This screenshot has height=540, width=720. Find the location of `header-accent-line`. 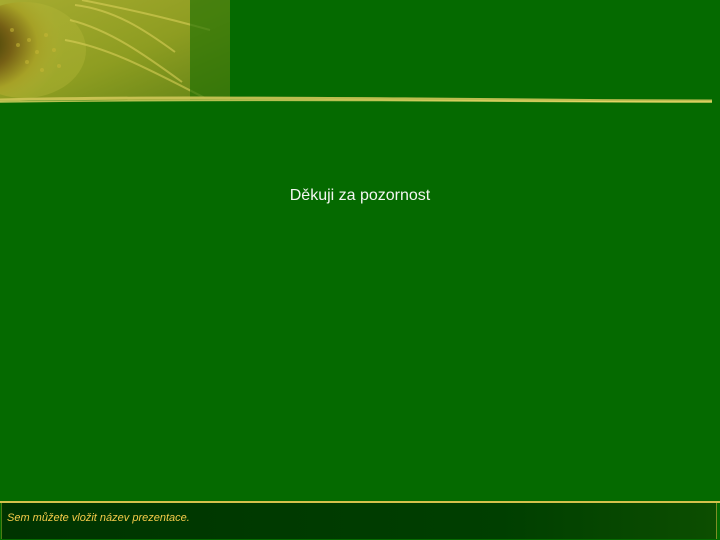

header-accent-line is located at coordinates (356, 100).